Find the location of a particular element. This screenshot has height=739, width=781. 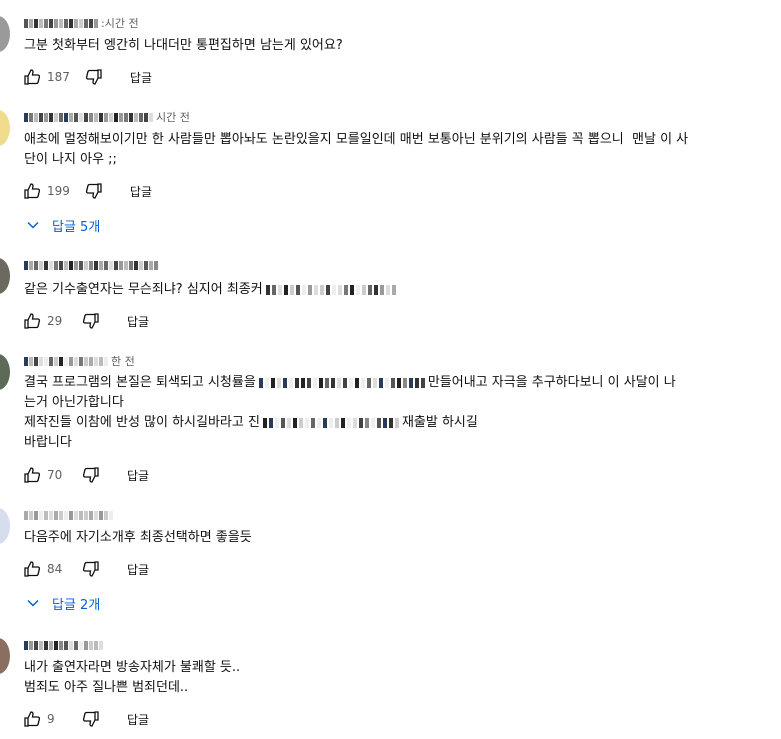

comment-header: 시간 전 is located at coordinates (107, 117).